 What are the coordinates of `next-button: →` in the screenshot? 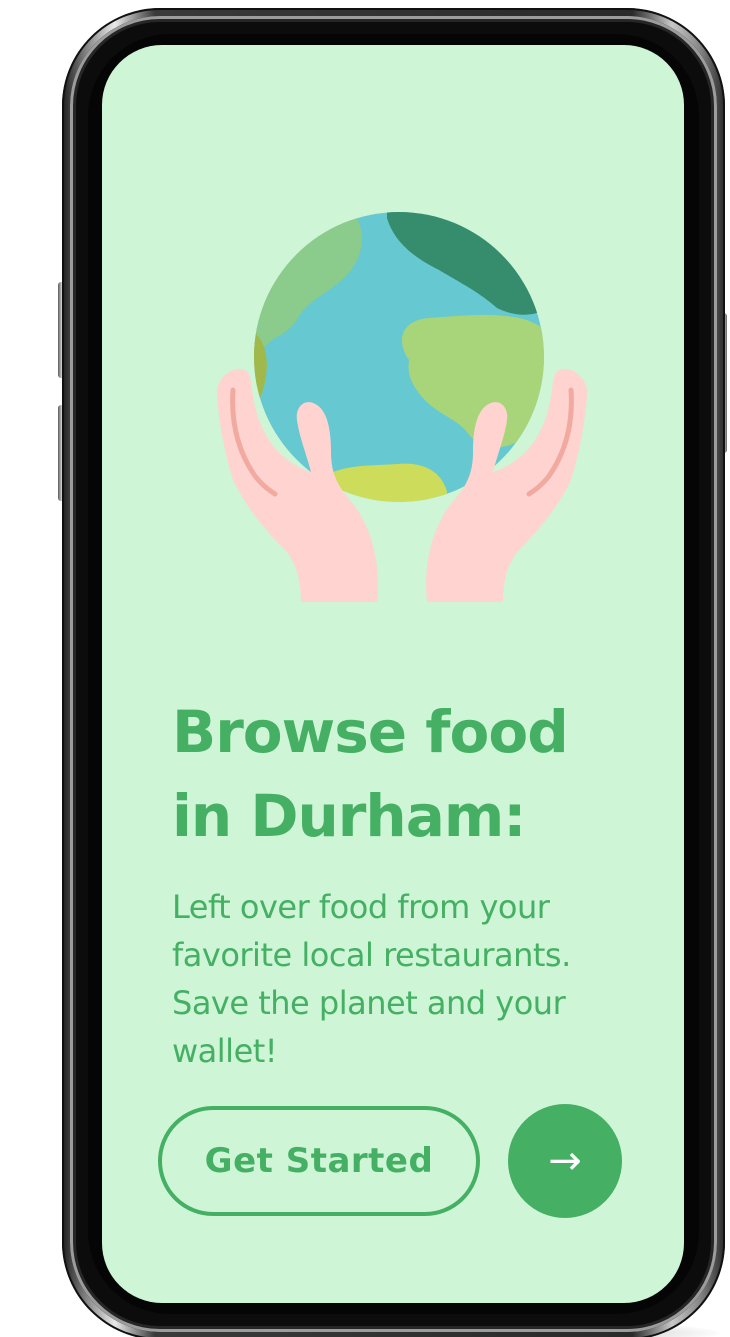 It's located at (565, 1161).